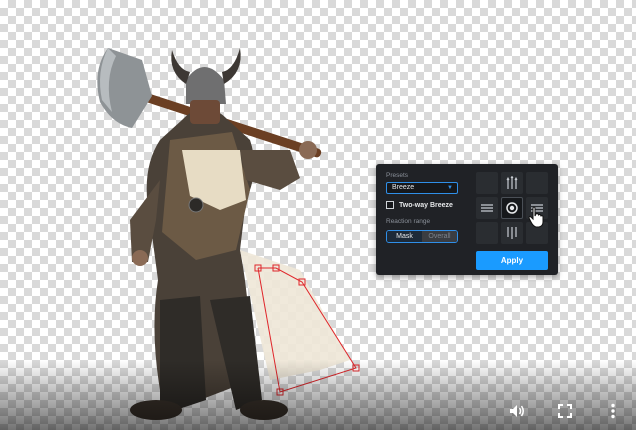 Image resolution: width=636 pixels, height=430 pixels. What do you see at coordinates (390, 205) in the screenshot?
I see `two-way-checkbox` at bounding box center [390, 205].